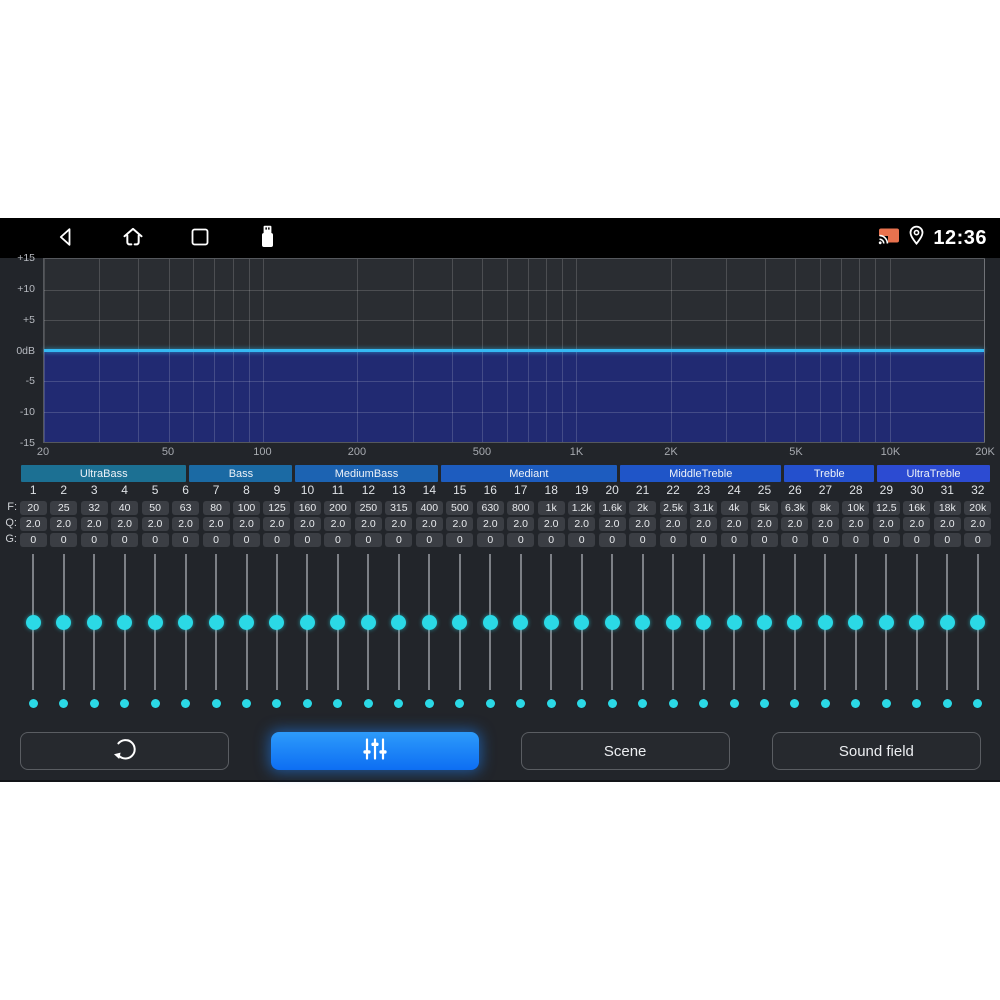  Describe the element at coordinates (856, 508) in the screenshot. I see `freq-value: 10k` at that location.